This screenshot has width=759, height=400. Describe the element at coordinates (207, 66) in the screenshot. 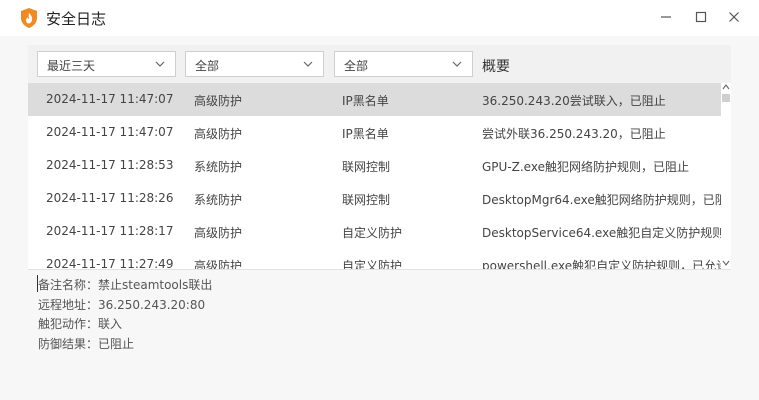

I see `category-value: 全部` at that location.